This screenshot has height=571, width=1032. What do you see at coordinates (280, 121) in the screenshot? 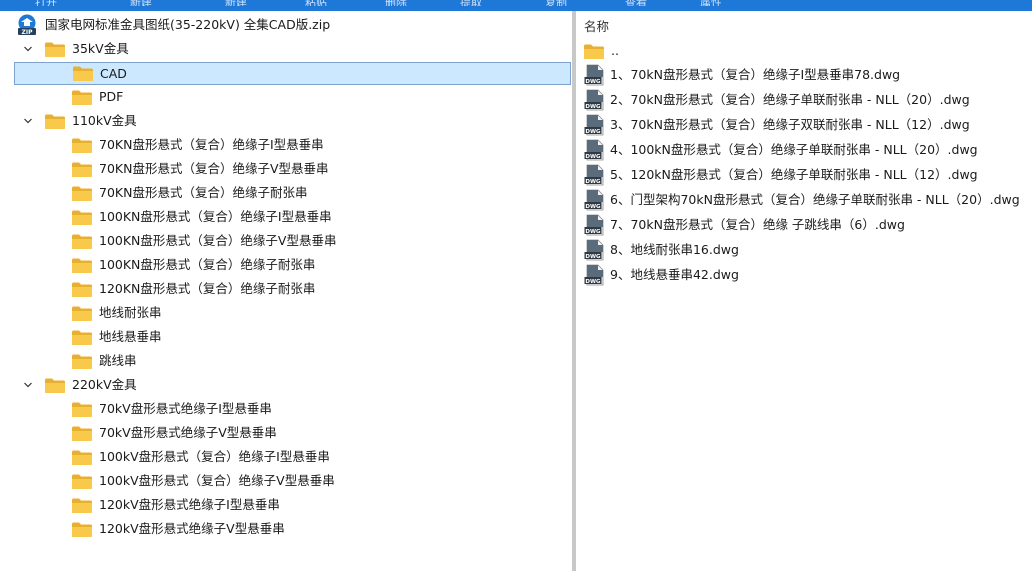
I see `tree-group-node: 110kV金具` at bounding box center [280, 121].